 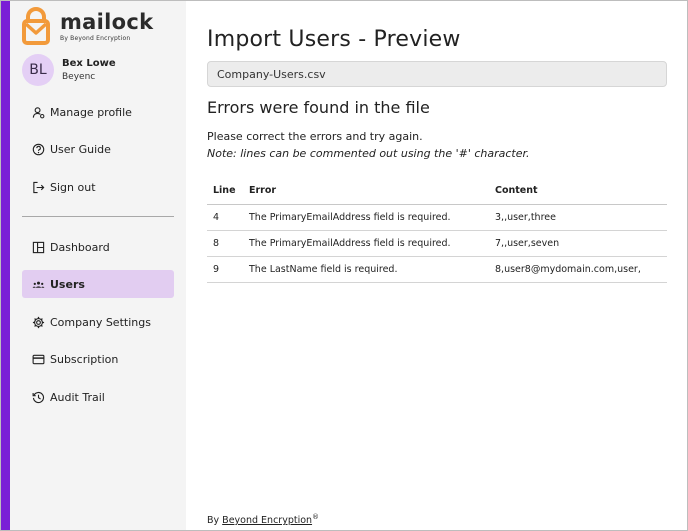 What do you see at coordinates (67, 284) in the screenshot?
I see `nav-label: Users` at bounding box center [67, 284].